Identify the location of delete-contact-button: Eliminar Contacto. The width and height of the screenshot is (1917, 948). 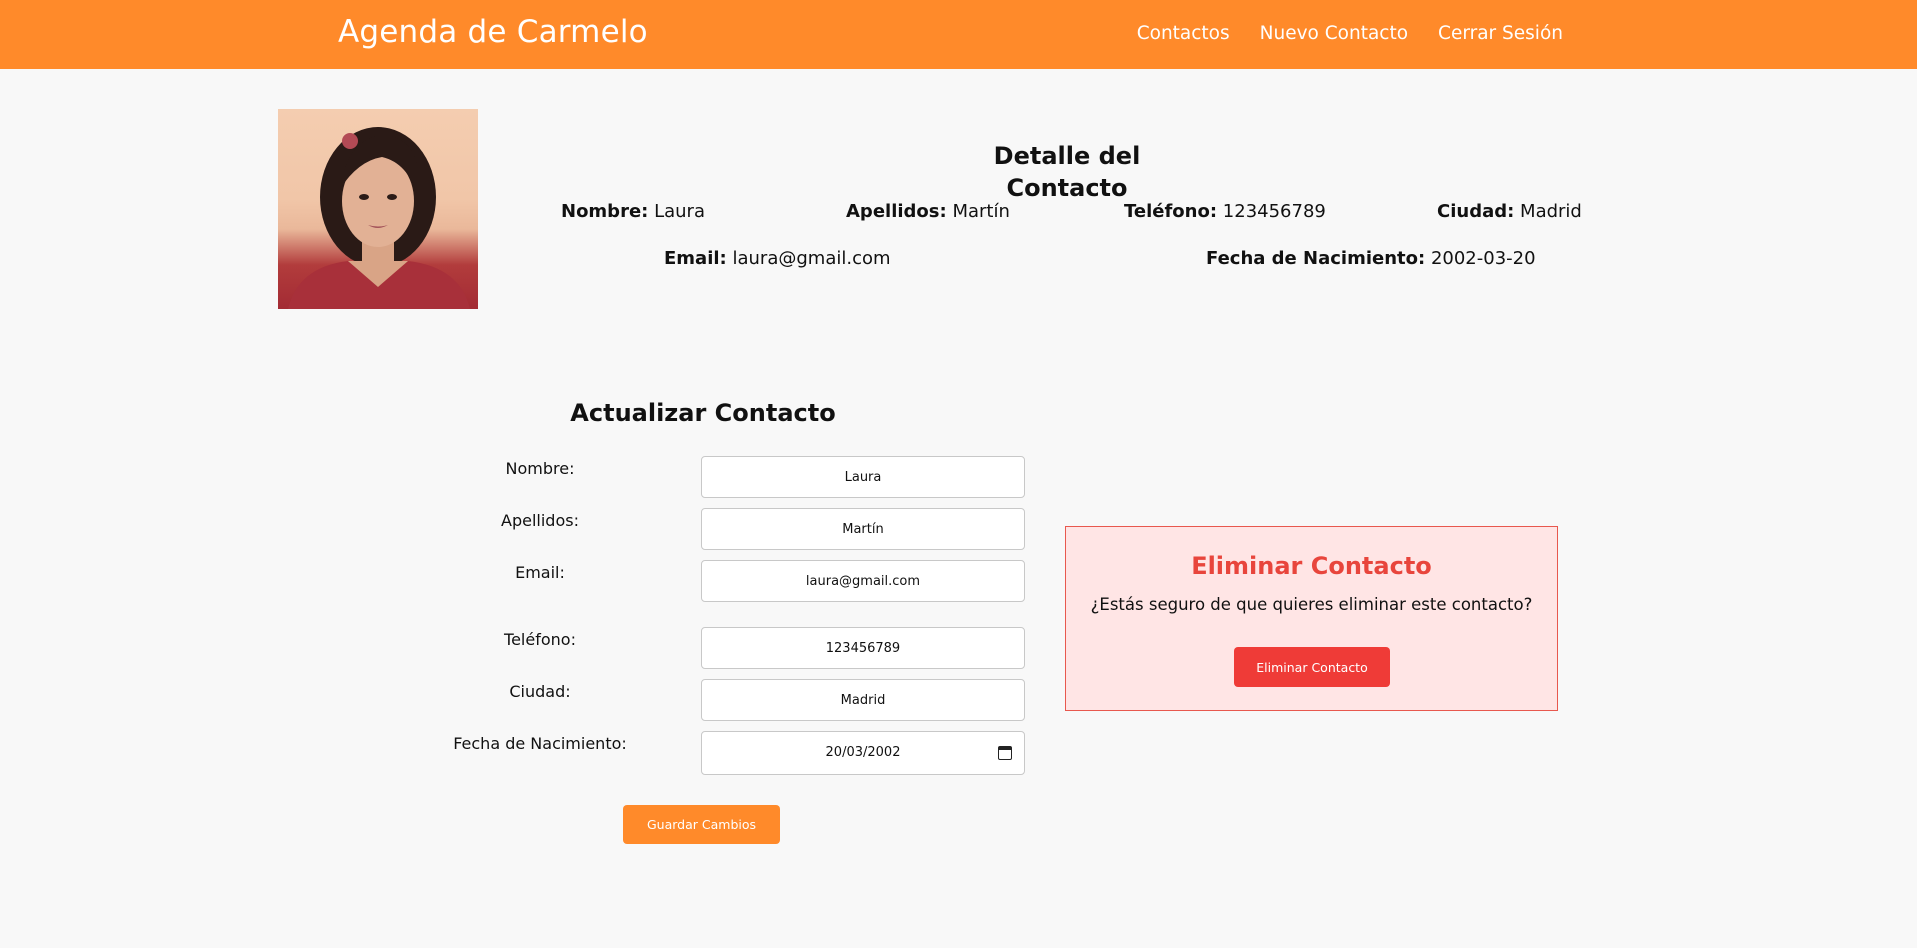
(1312, 667).